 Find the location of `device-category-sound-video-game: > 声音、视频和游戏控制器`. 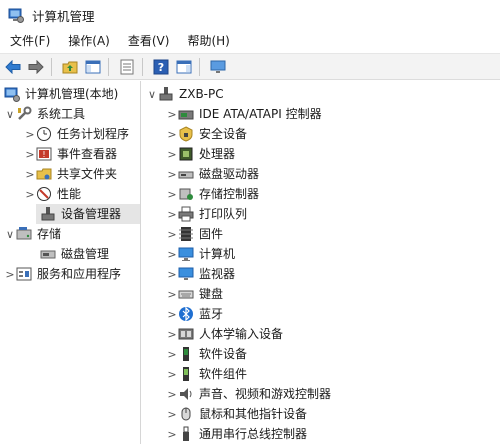

device-category-sound-video-game: > 声音、视频和游戏控制器 is located at coordinates (248, 394).